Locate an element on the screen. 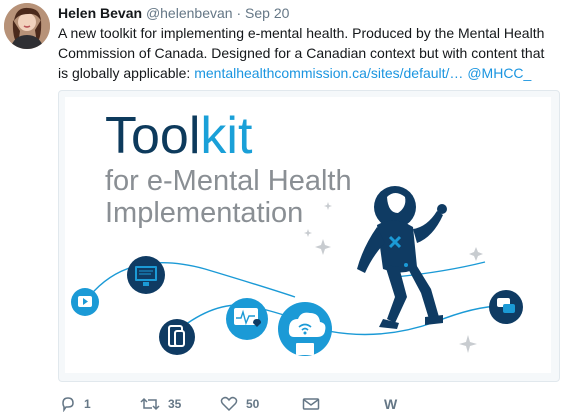 The image size is (568, 414). title-line3: Implementation is located at coordinates (204, 213).